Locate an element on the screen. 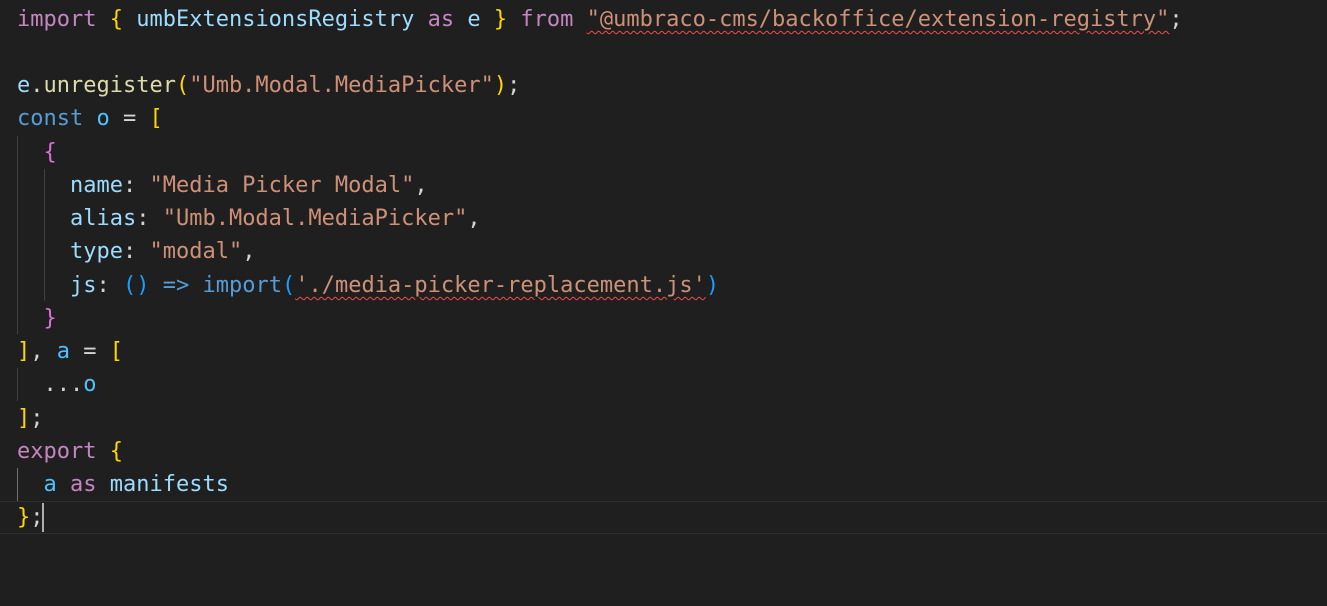 The image size is (1327, 606). code-line-8: type: "modal", is located at coordinates (136, 251).